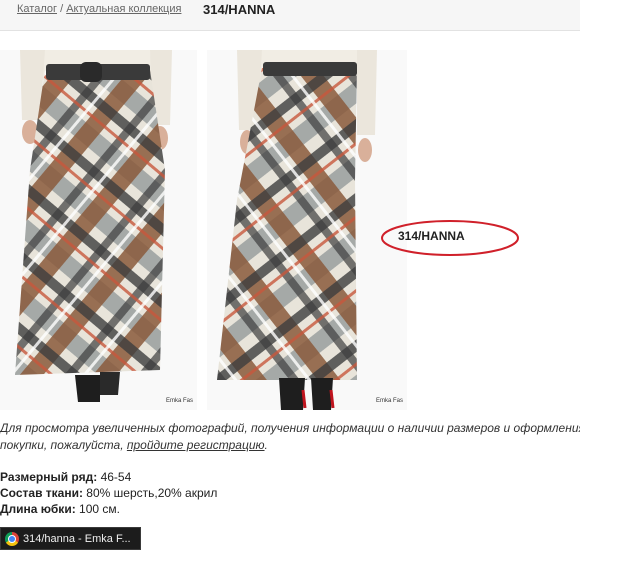  Describe the element at coordinates (116, 477) in the screenshot. I see `spec-value: 46-54` at that location.